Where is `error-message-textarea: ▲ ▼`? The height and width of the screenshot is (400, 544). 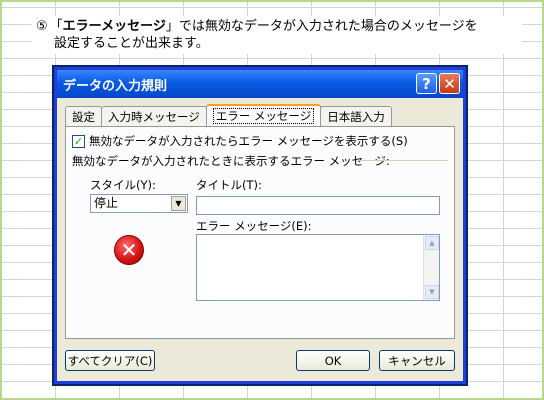
error-message-textarea: ▲ ▼ is located at coordinates (318, 267).